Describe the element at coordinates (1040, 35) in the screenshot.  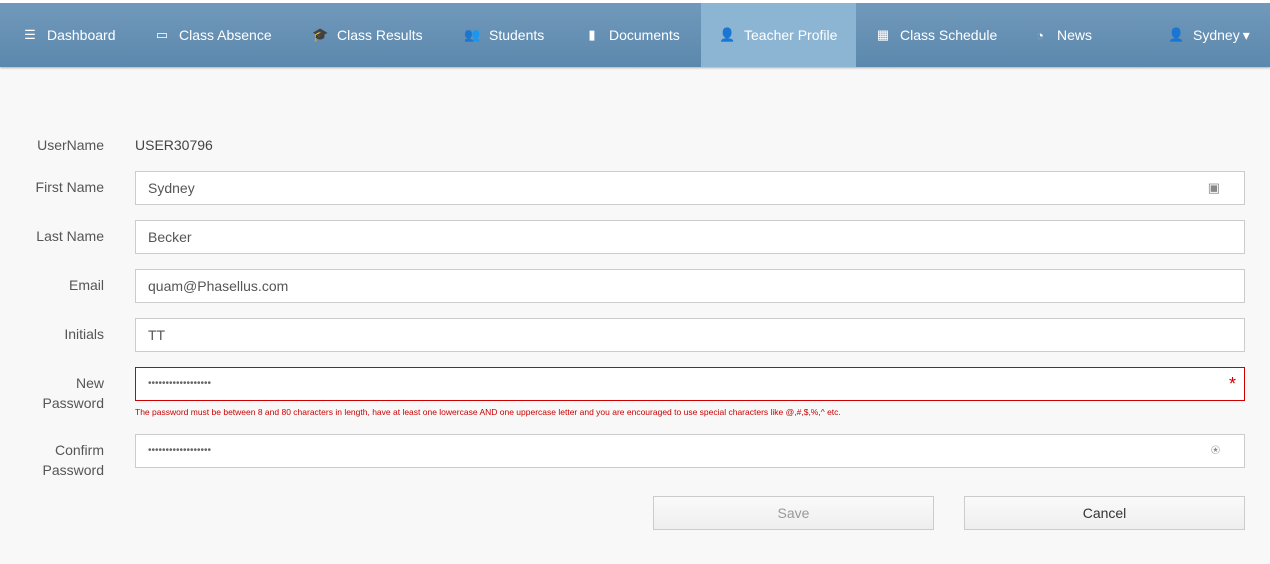
I see `rss-icon: ◔` at that location.